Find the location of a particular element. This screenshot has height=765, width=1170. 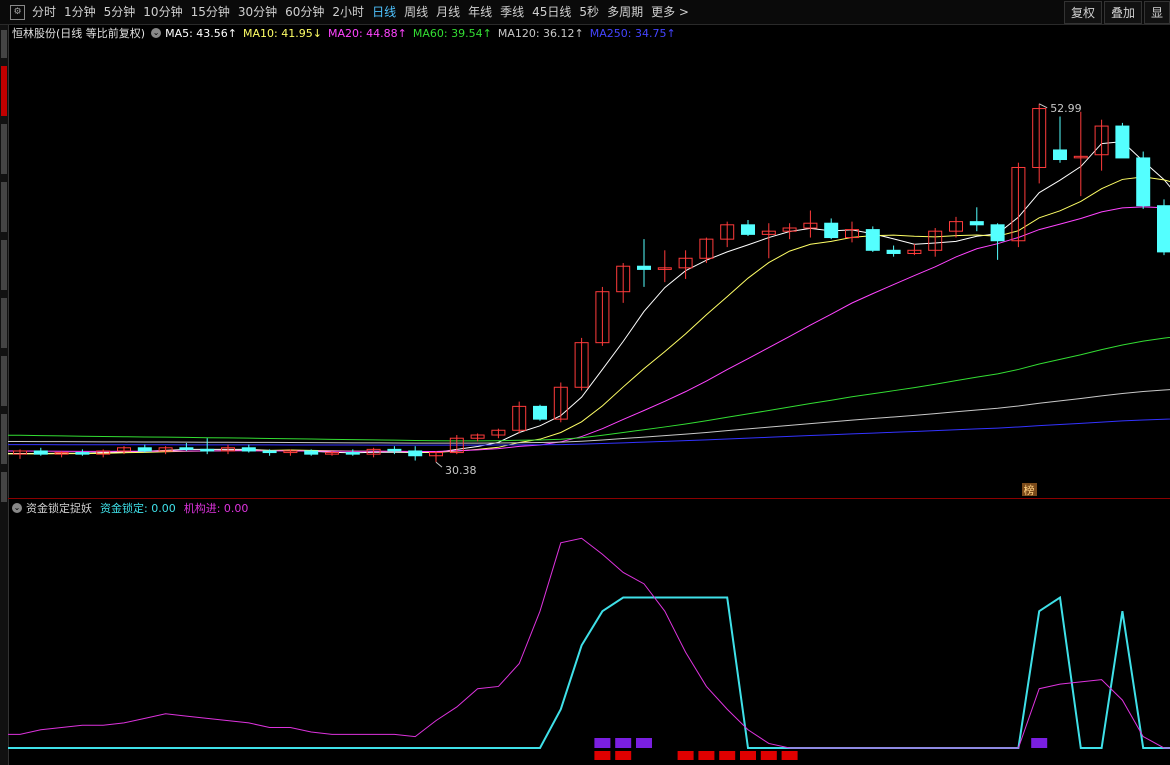

low-pointer is located at coordinates (439, 464).